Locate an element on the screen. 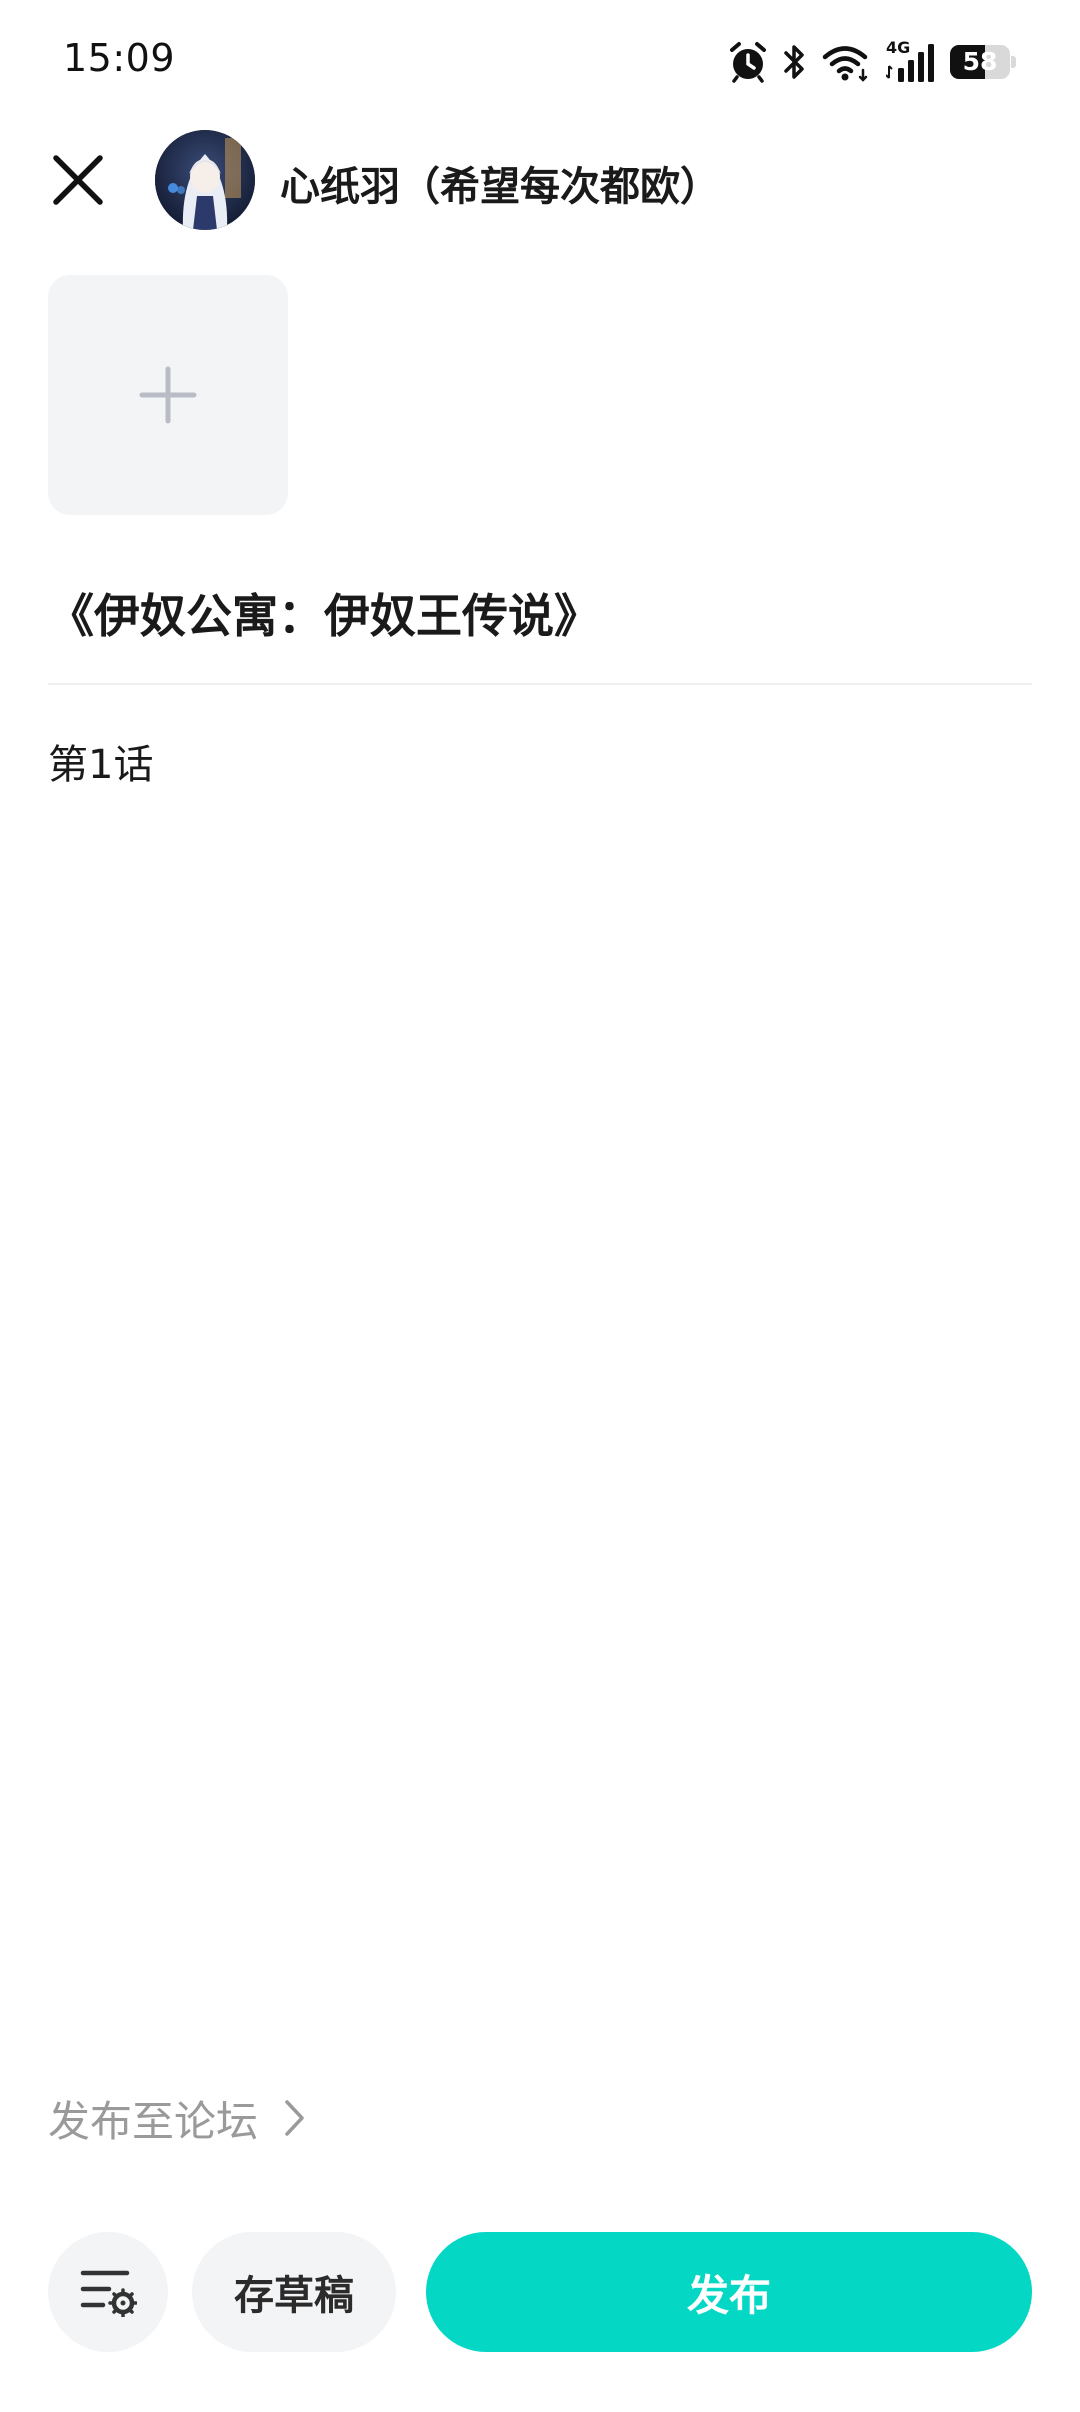 The height and width of the screenshot is (2412, 1080). battery-level: 58 is located at coordinates (980, 61).